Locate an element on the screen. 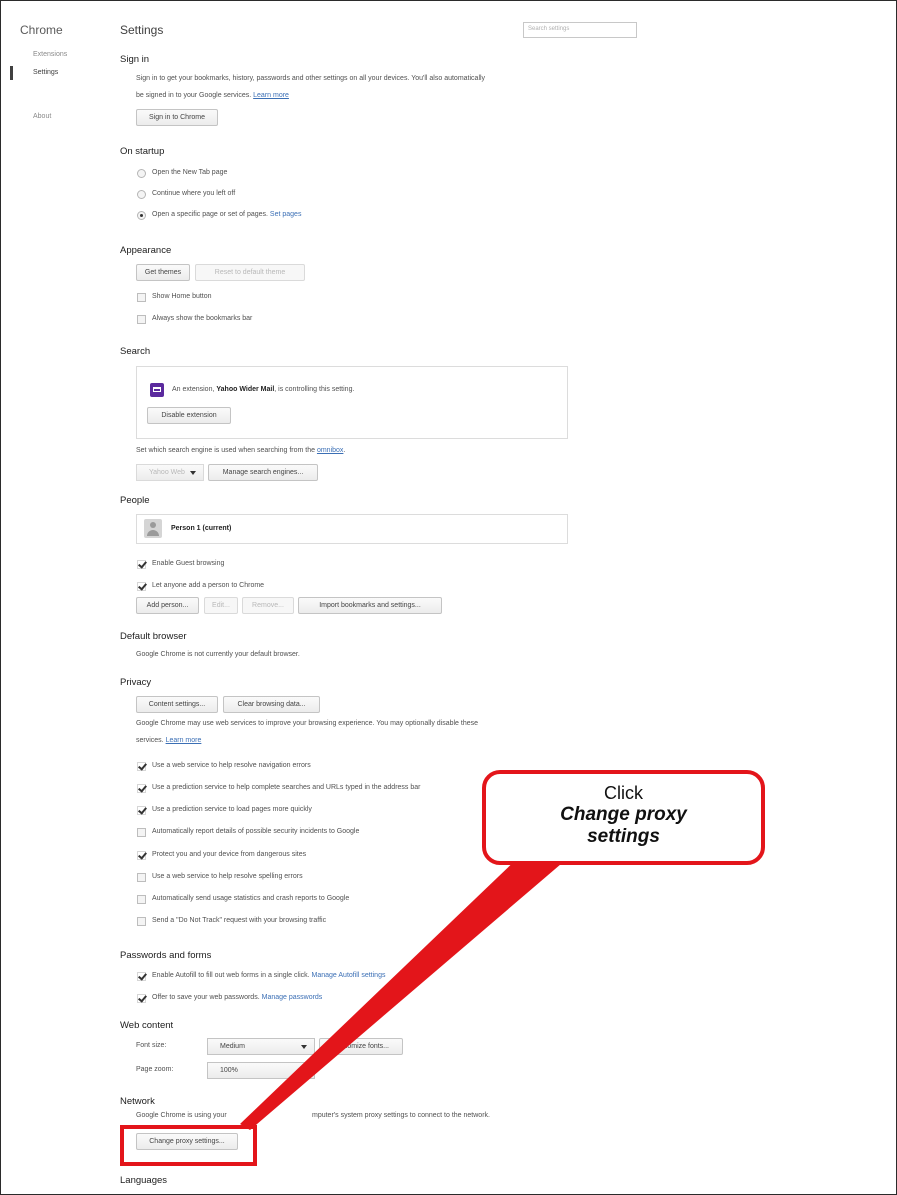 Image resolution: width=897 pixels, height=1195 pixels. privacy-description-line2: services. Learn more is located at coordinates (169, 740).